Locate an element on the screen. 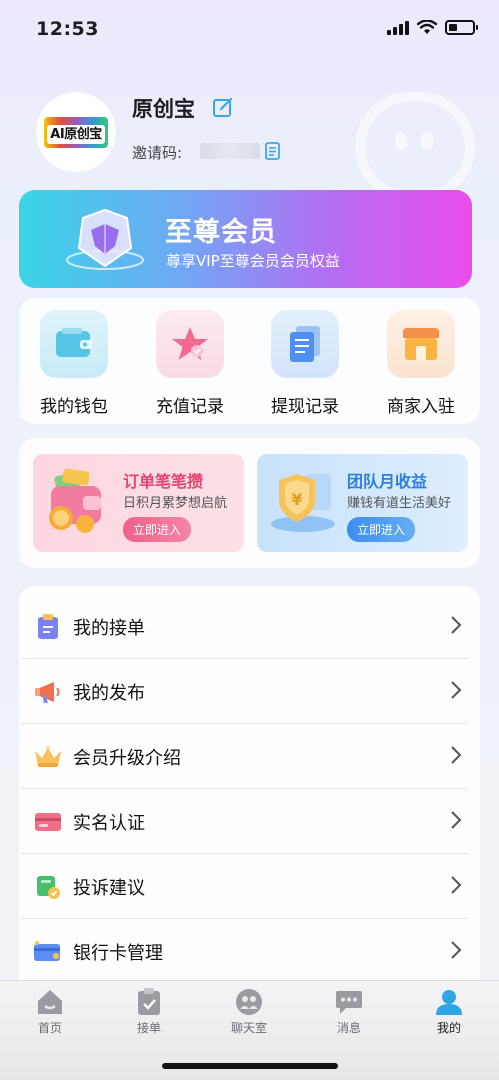 This screenshot has width=499, height=1080. promo-subtitle: 赚钱有道生活美好 is located at coordinates (399, 503).